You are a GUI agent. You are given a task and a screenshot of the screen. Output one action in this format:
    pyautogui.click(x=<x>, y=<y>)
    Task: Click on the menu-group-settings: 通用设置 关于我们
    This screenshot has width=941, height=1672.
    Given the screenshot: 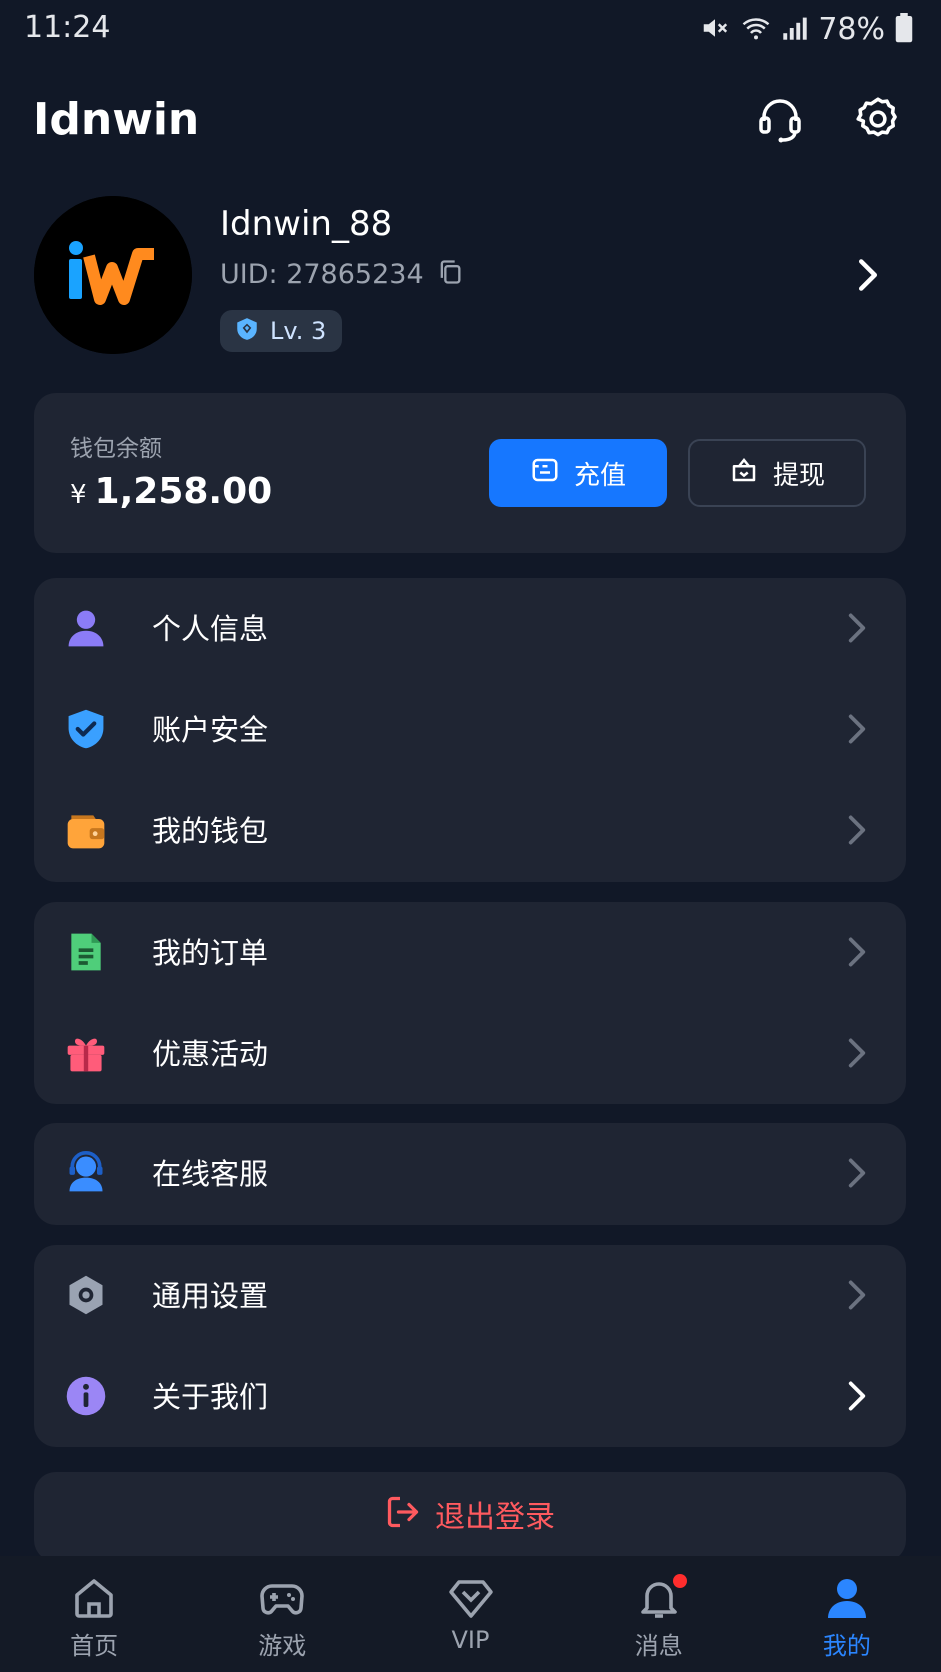 What is the action you would take?
    pyautogui.click(x=470, y=1346)
    